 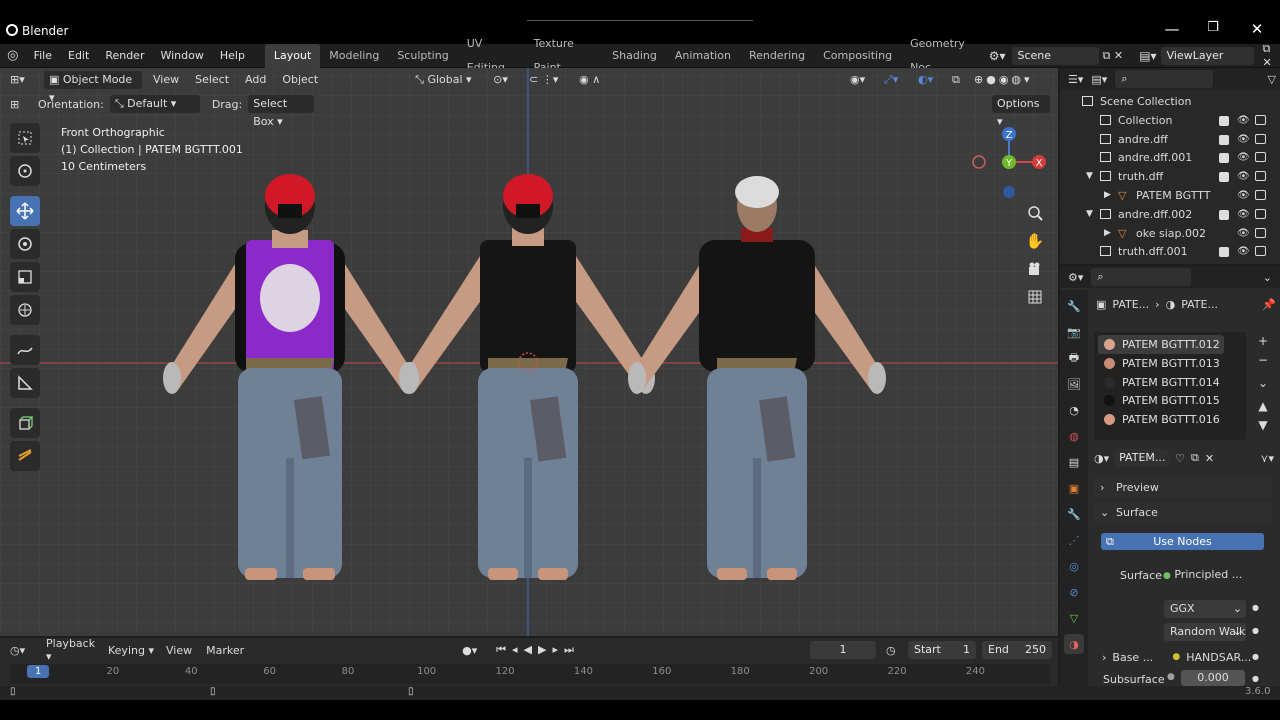 What do you see at coordinates (894, 650) in the screenshot?
I see `preview-range-icon: ◷` at bounding box center [894, 650].